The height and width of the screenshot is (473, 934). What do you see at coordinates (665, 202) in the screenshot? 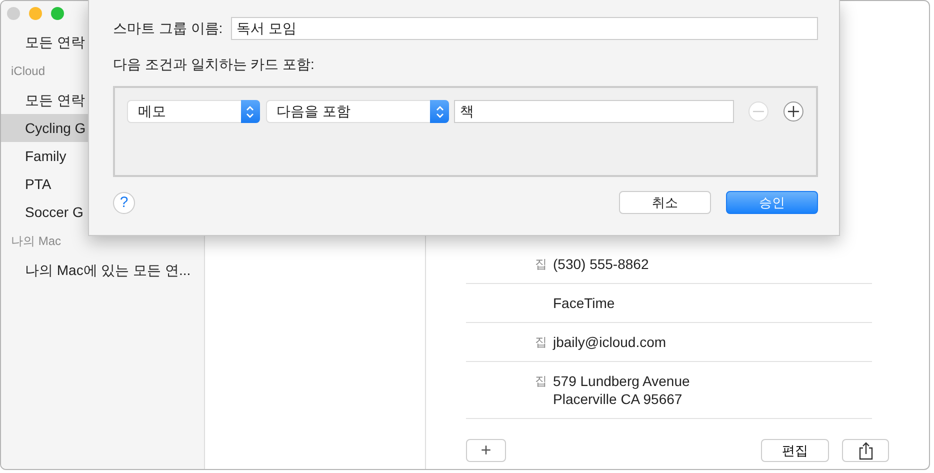
I see `cancel-button: 취소` at bounding box center [665, 202].